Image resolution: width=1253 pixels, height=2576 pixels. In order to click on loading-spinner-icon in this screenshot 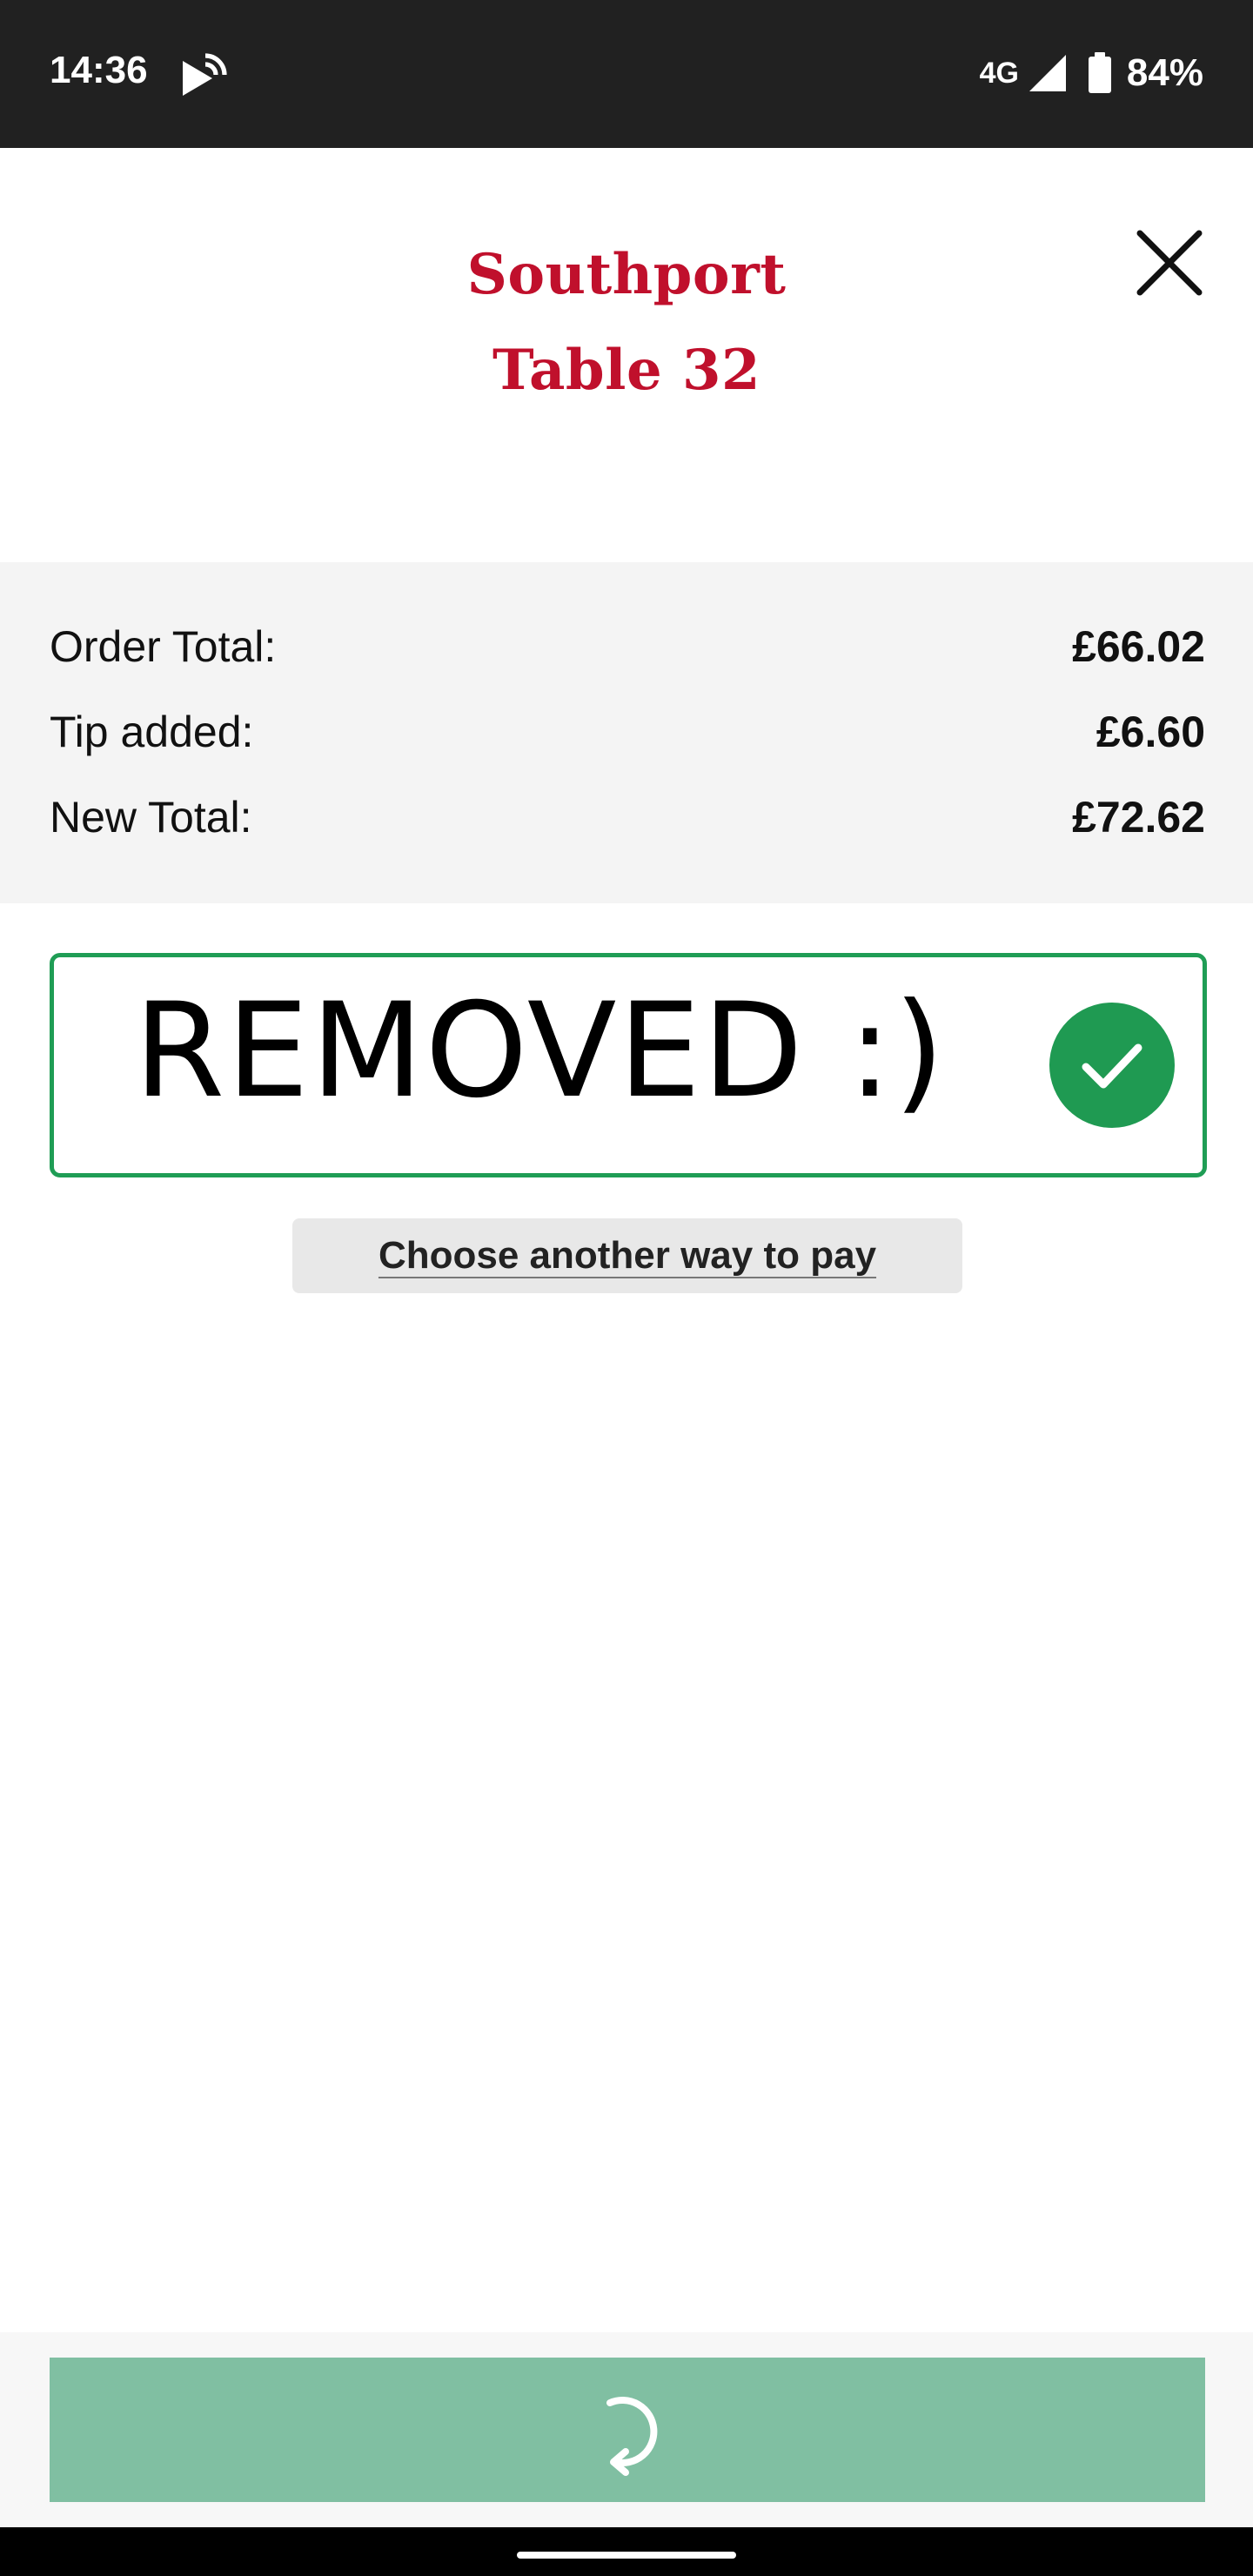, I will do `click(632, 2436)`.